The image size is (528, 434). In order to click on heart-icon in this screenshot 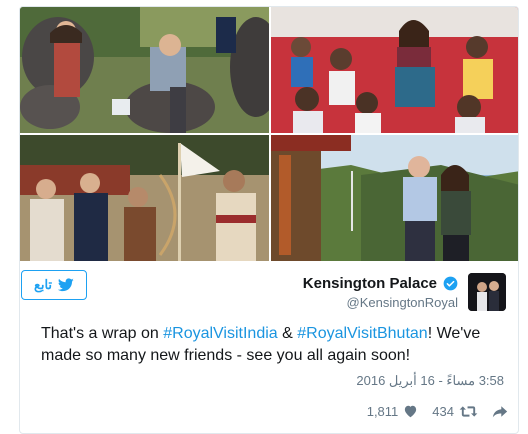, I will do `click(411, 411)`.